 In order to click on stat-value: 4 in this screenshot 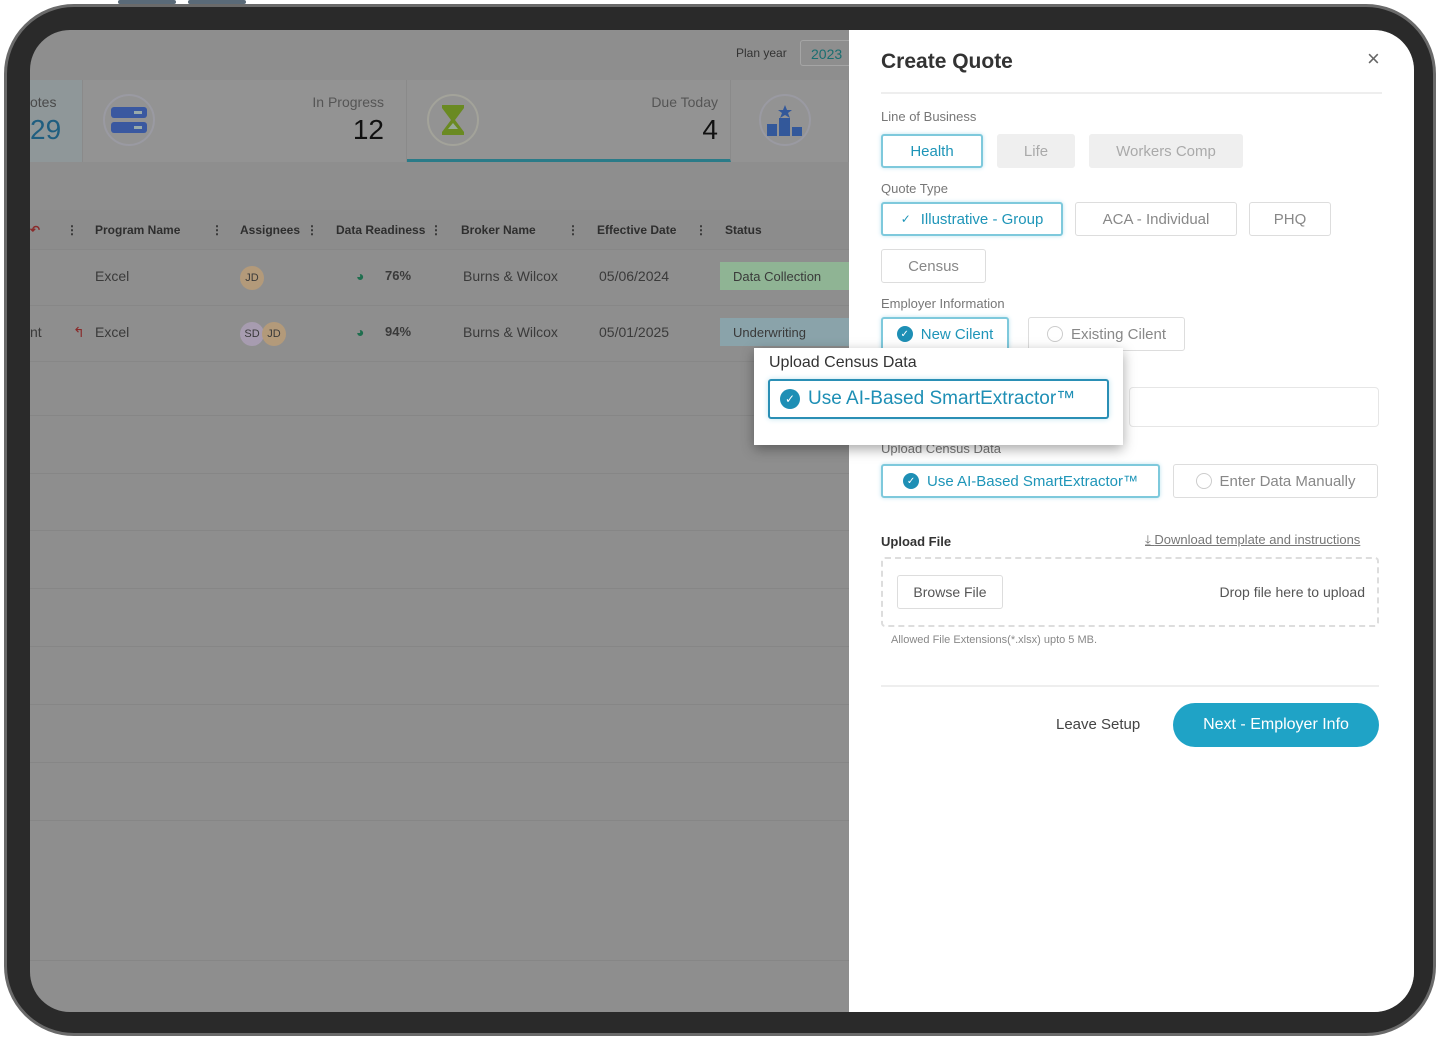, I will do `click(710, 129)`.